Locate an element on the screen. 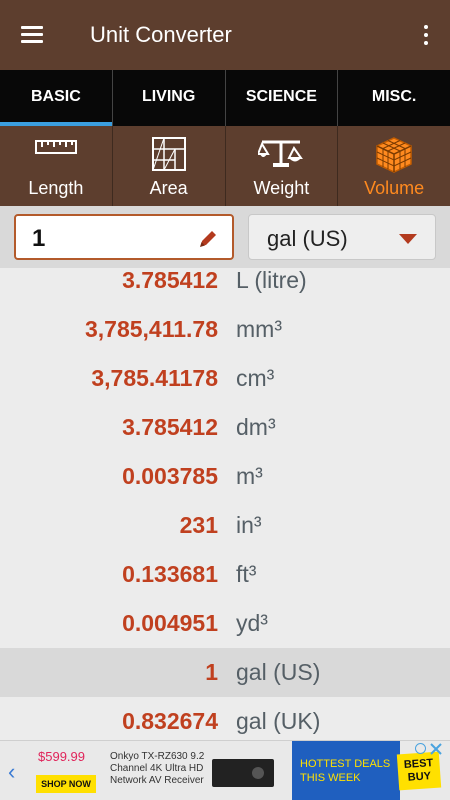  app-title: Unit Converter is located at coordinates (161, 34).